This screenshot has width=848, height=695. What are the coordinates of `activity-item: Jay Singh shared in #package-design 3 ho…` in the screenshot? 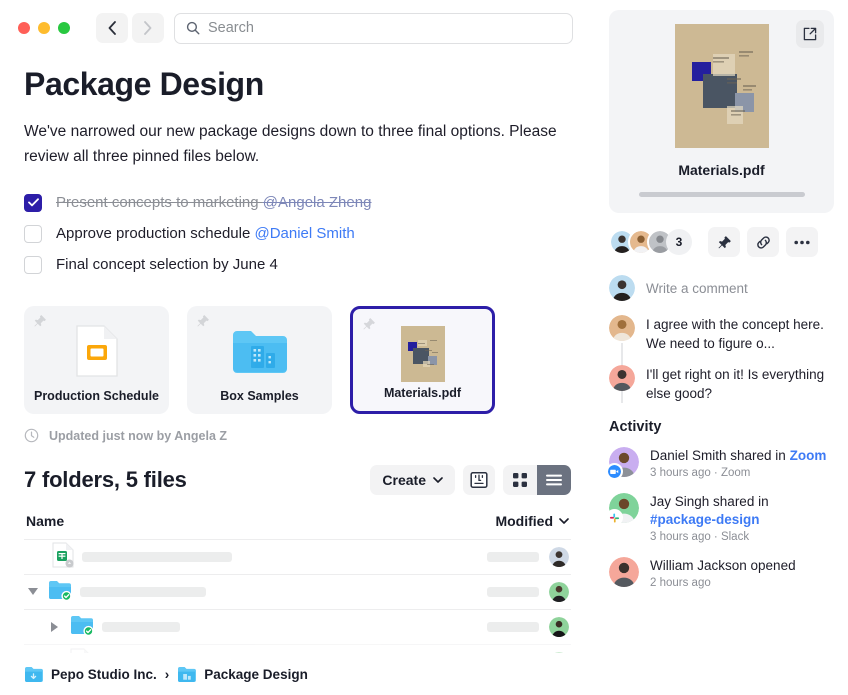 It's located at (720, 518).